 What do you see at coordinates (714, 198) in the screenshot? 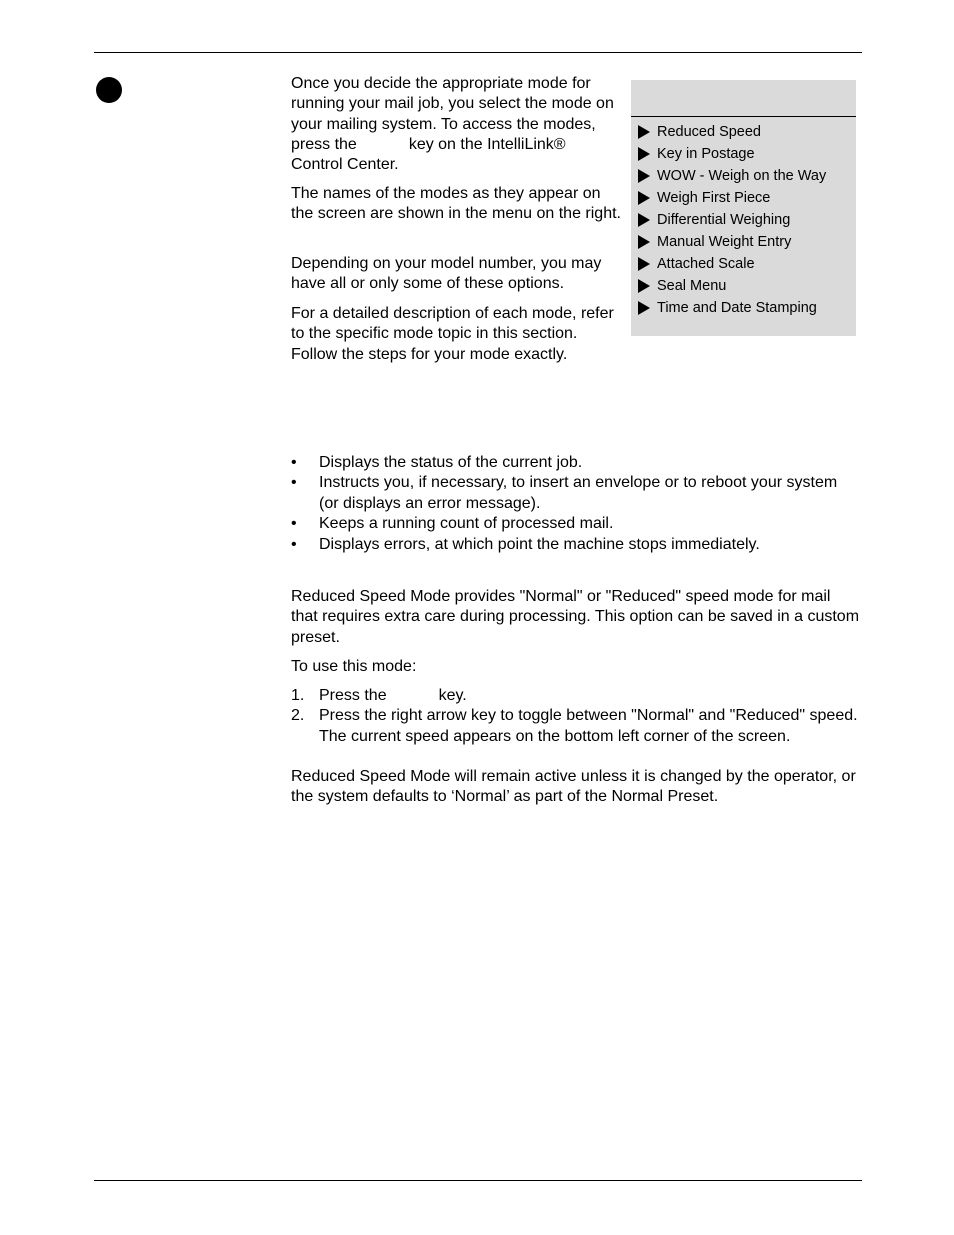
I see `menu-item-label: Weigh First Piece` at bounding box center [714, 198].